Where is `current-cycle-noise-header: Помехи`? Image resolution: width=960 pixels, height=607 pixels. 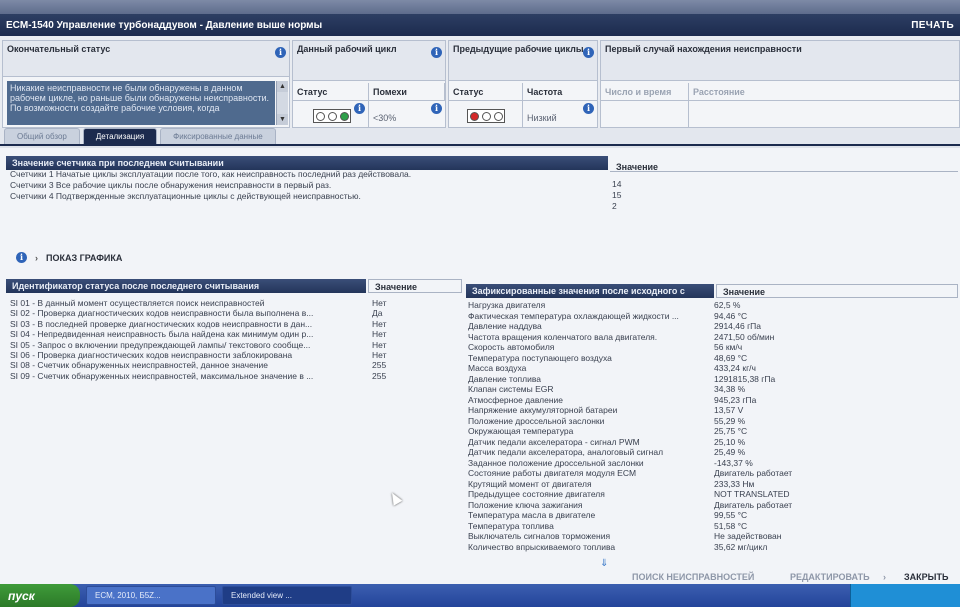
current-cycle-noise-header: Помехи is located at coordinates (407, 92).